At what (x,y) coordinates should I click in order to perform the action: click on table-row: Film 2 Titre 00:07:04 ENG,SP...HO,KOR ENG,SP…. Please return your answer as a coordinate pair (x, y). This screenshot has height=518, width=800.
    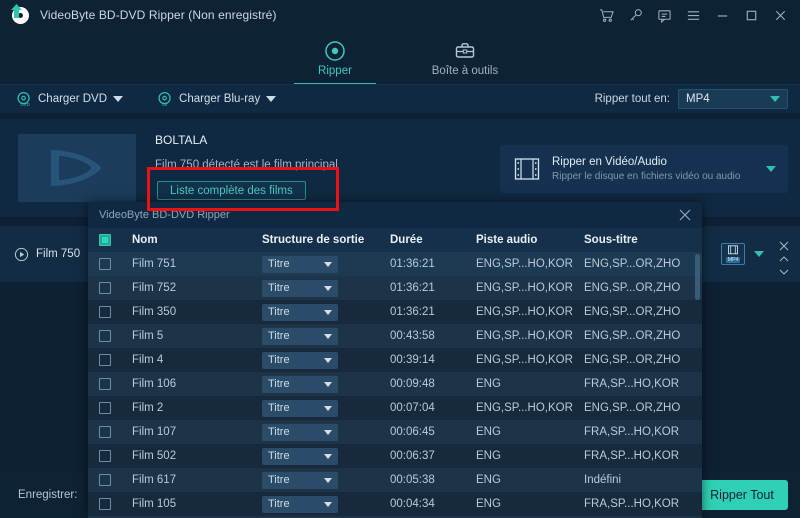
    Looking at the image, I should click on (395, 408).